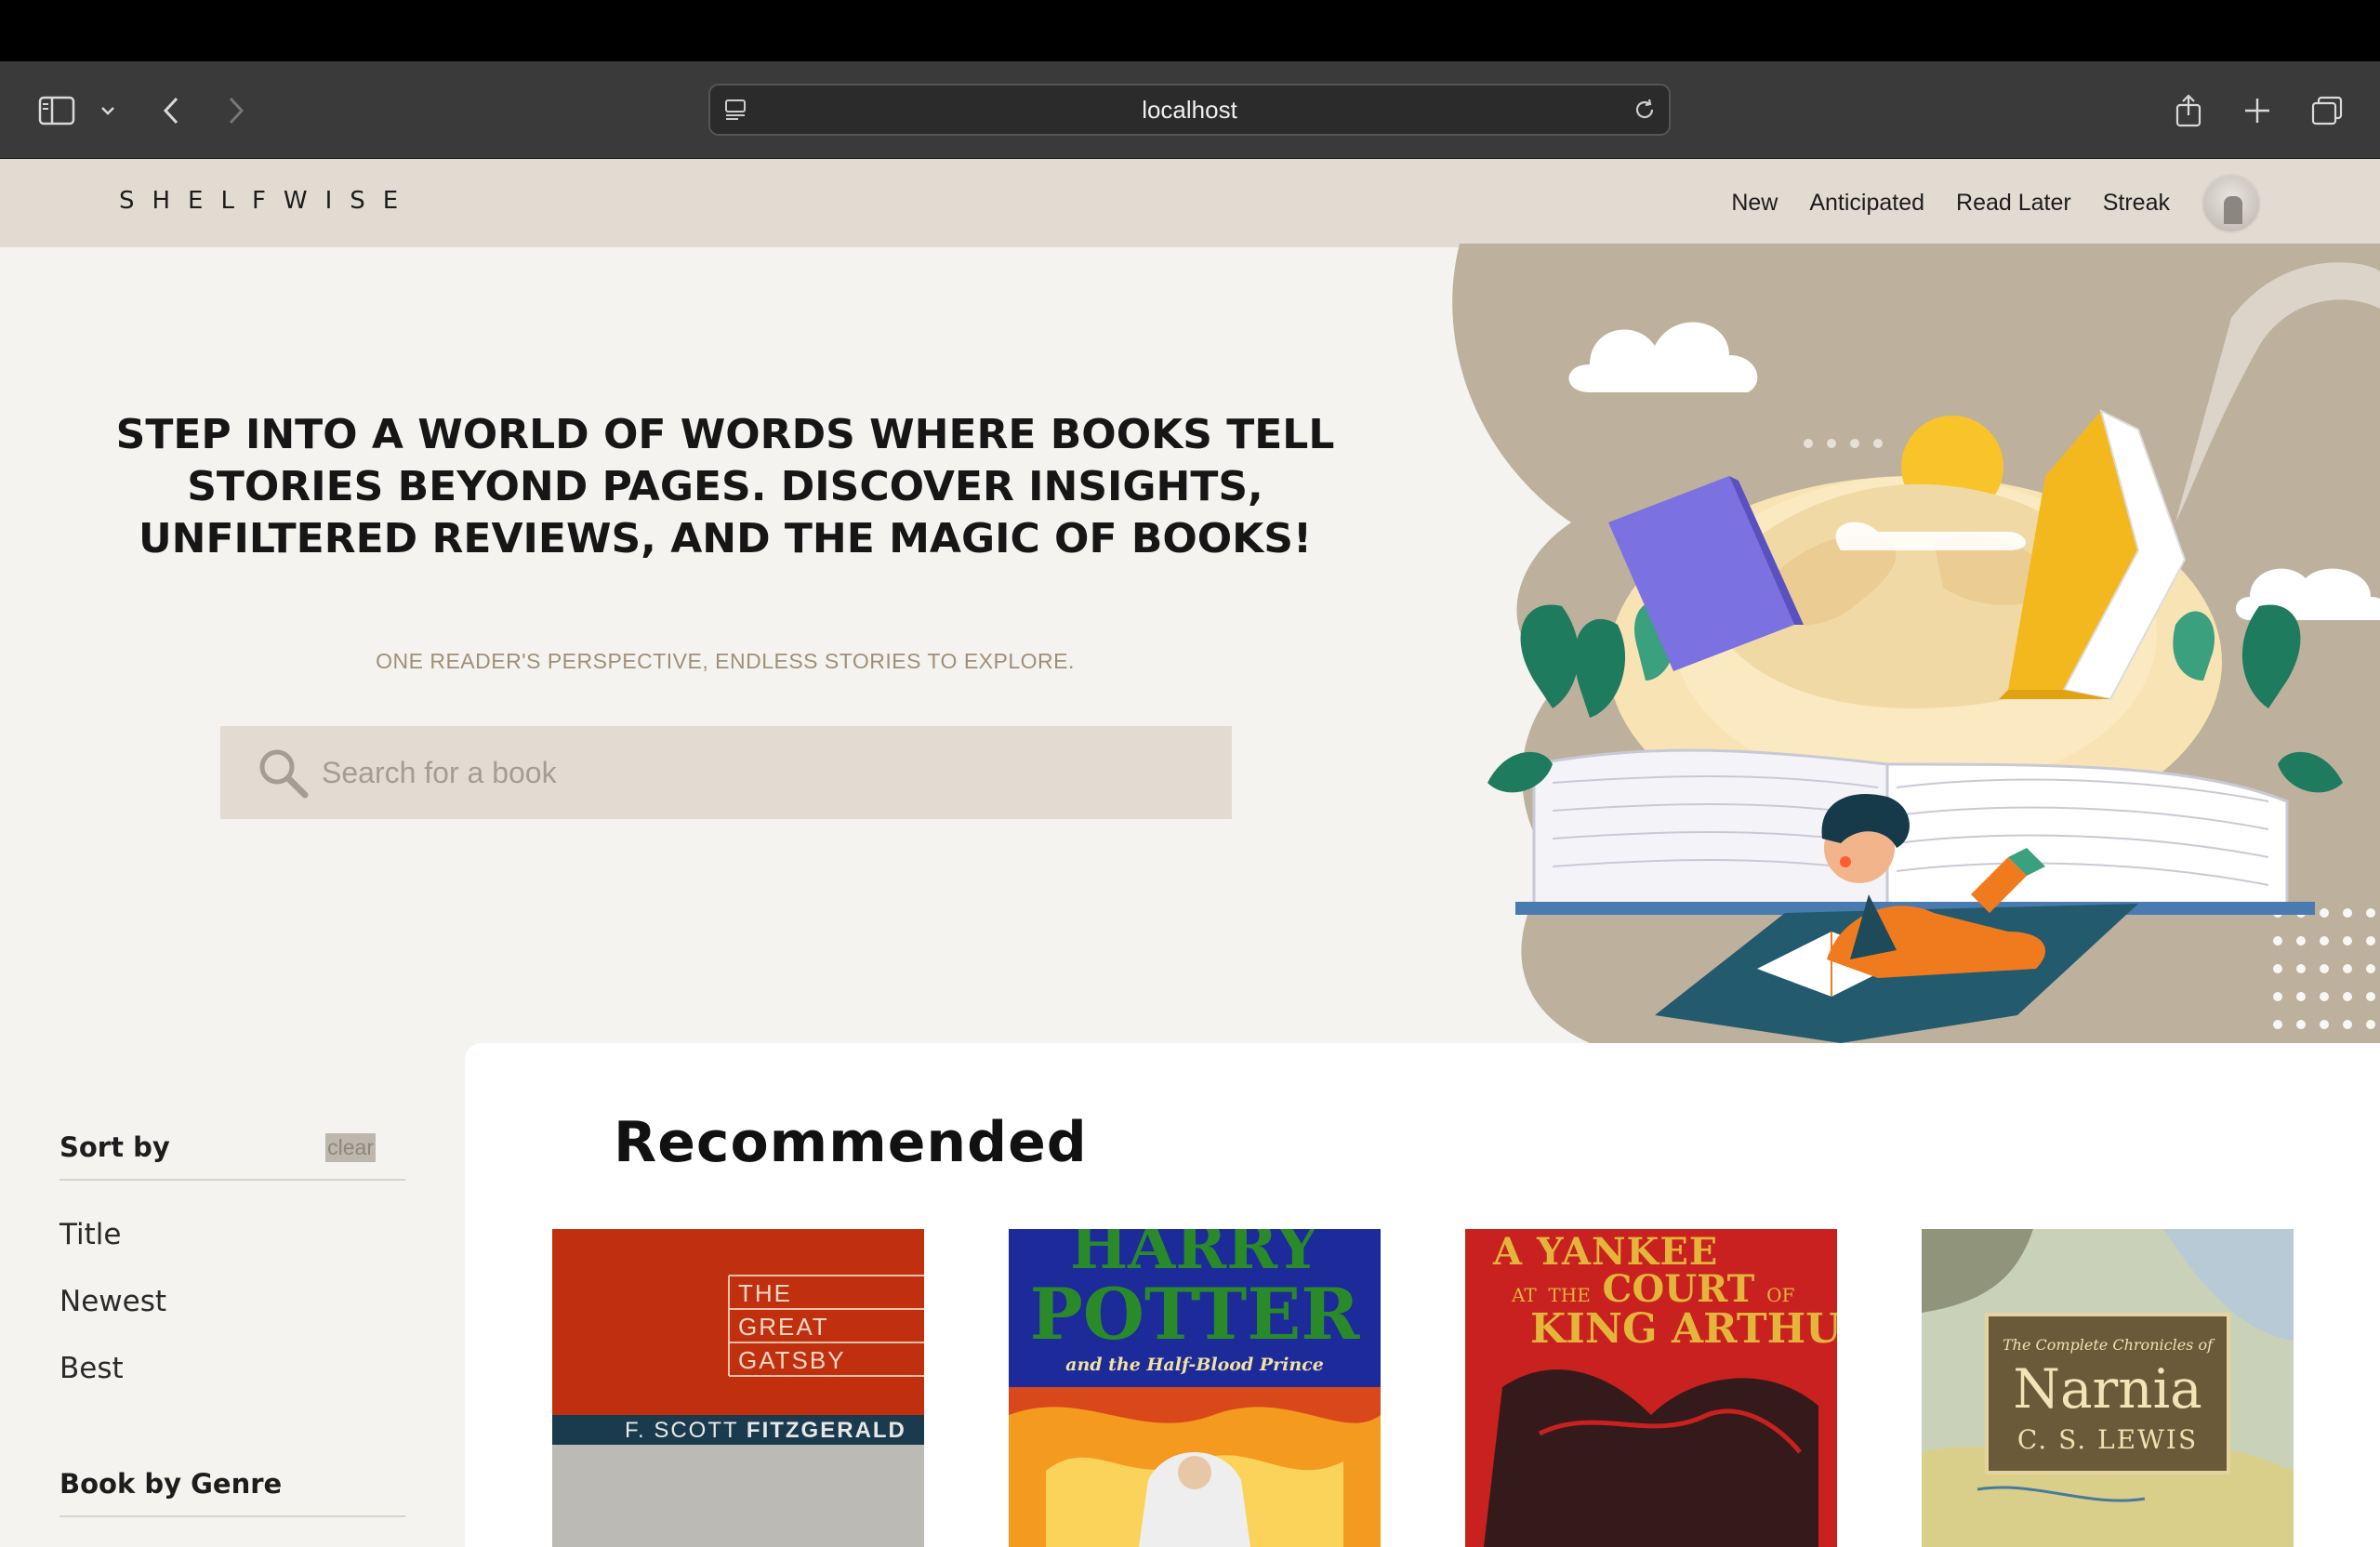  I want to click on book-card-yankee: A YANKEE AT THE COURT OF KING ARTHUR, so click(1651, 1388).